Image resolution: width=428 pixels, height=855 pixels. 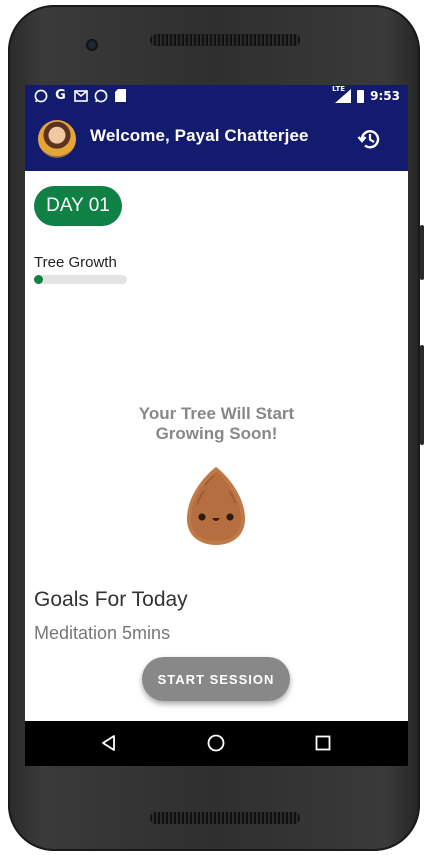 I want to click on tree-message-line-1: Your Tree Will Start, so click(x=216, y=413).